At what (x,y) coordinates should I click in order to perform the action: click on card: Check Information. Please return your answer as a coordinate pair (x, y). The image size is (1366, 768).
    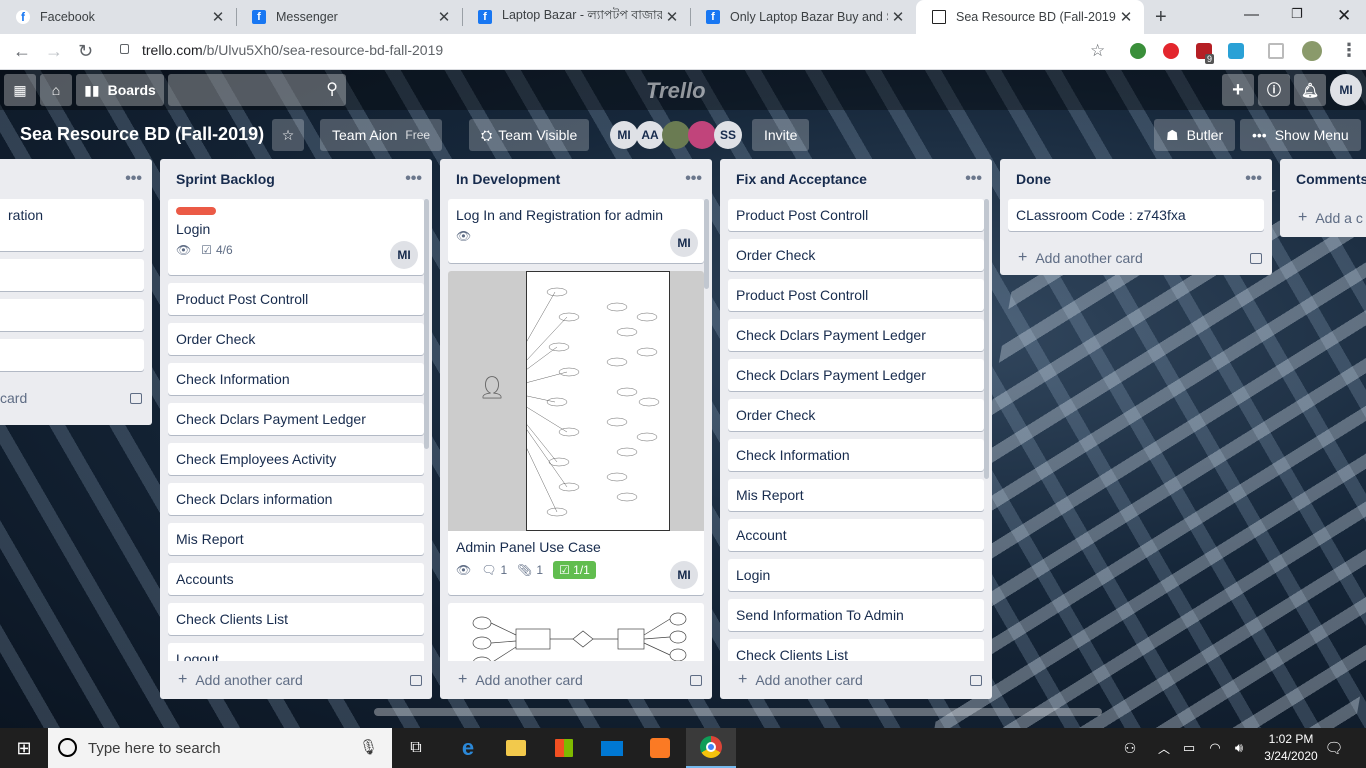
    Looking at the image, I should click on (296, 379).